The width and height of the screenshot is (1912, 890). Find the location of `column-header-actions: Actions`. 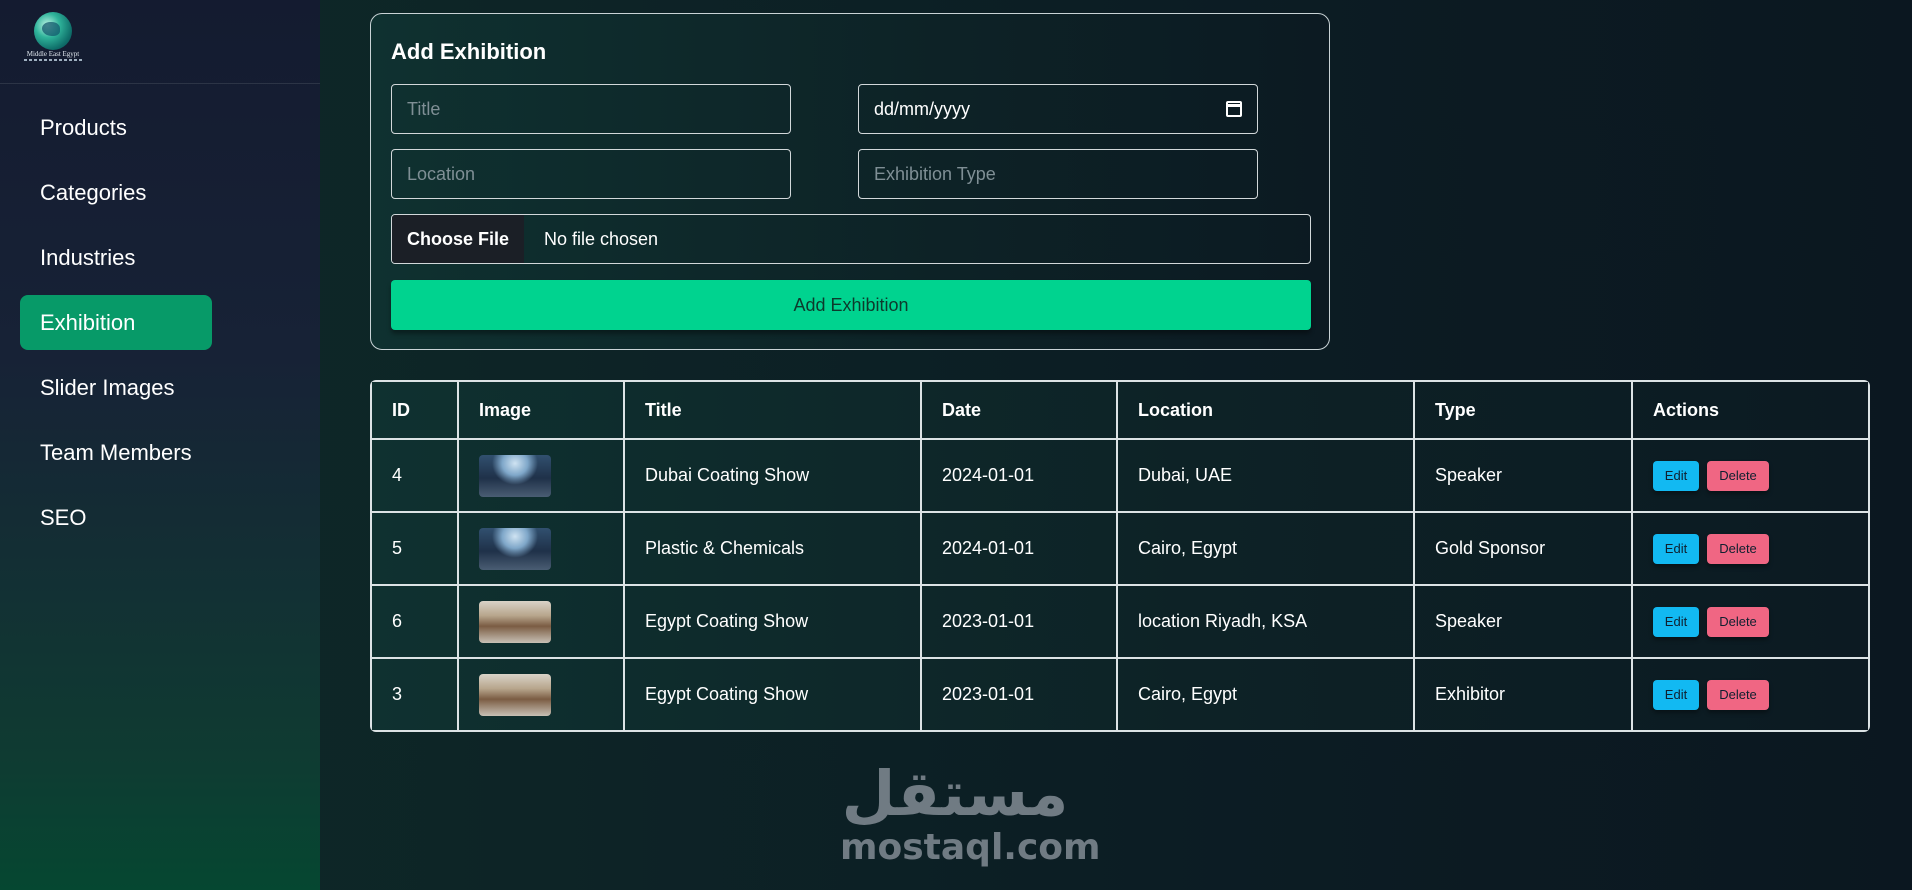

column-header-actions: Actions is located at coordinates (1750, 410).